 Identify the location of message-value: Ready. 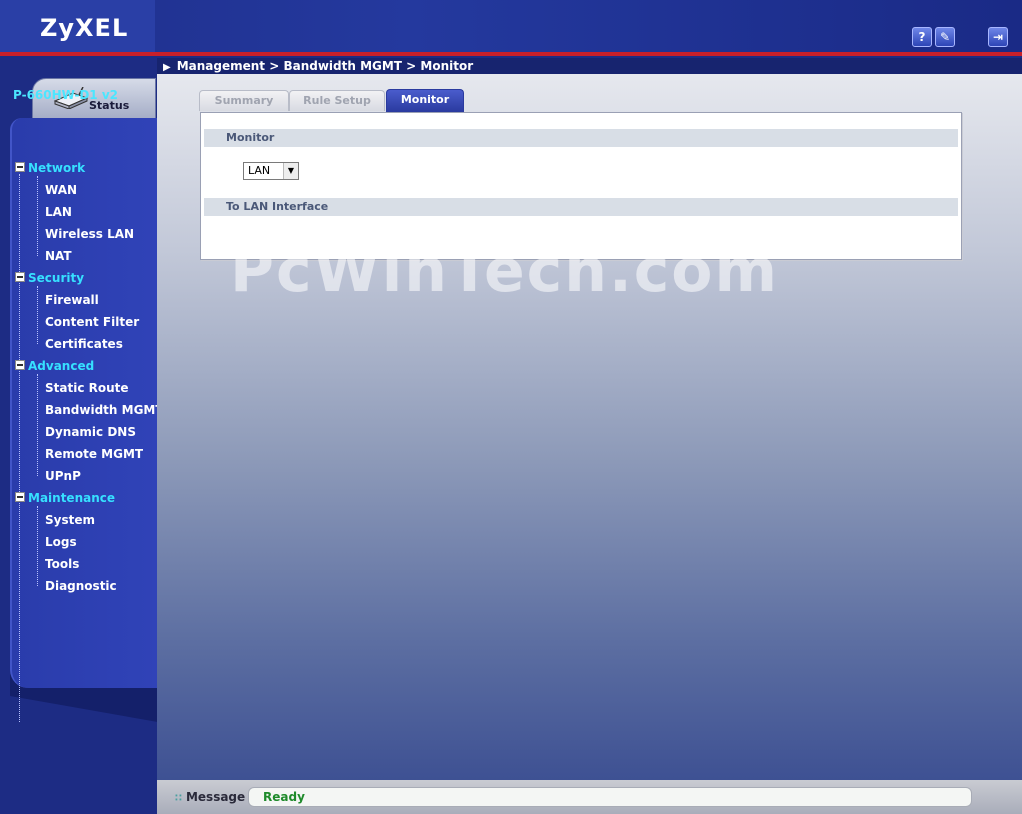
(284, 797).